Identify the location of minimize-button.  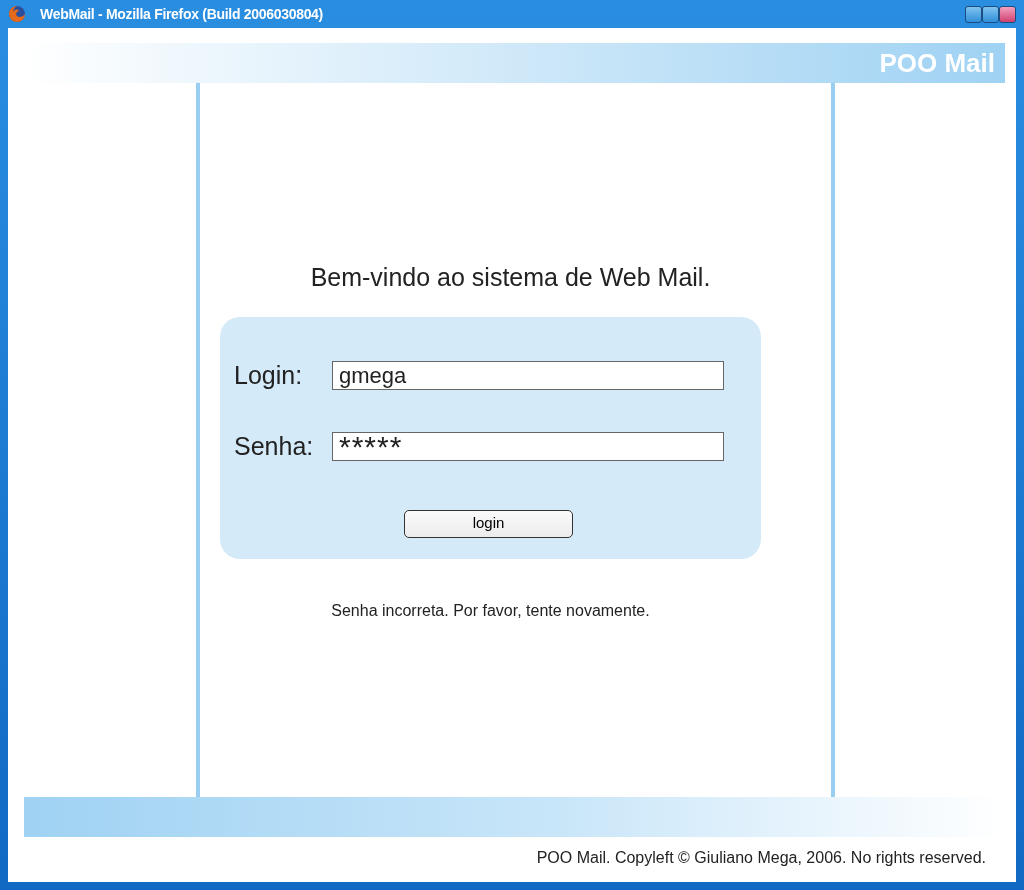
(973, 14).